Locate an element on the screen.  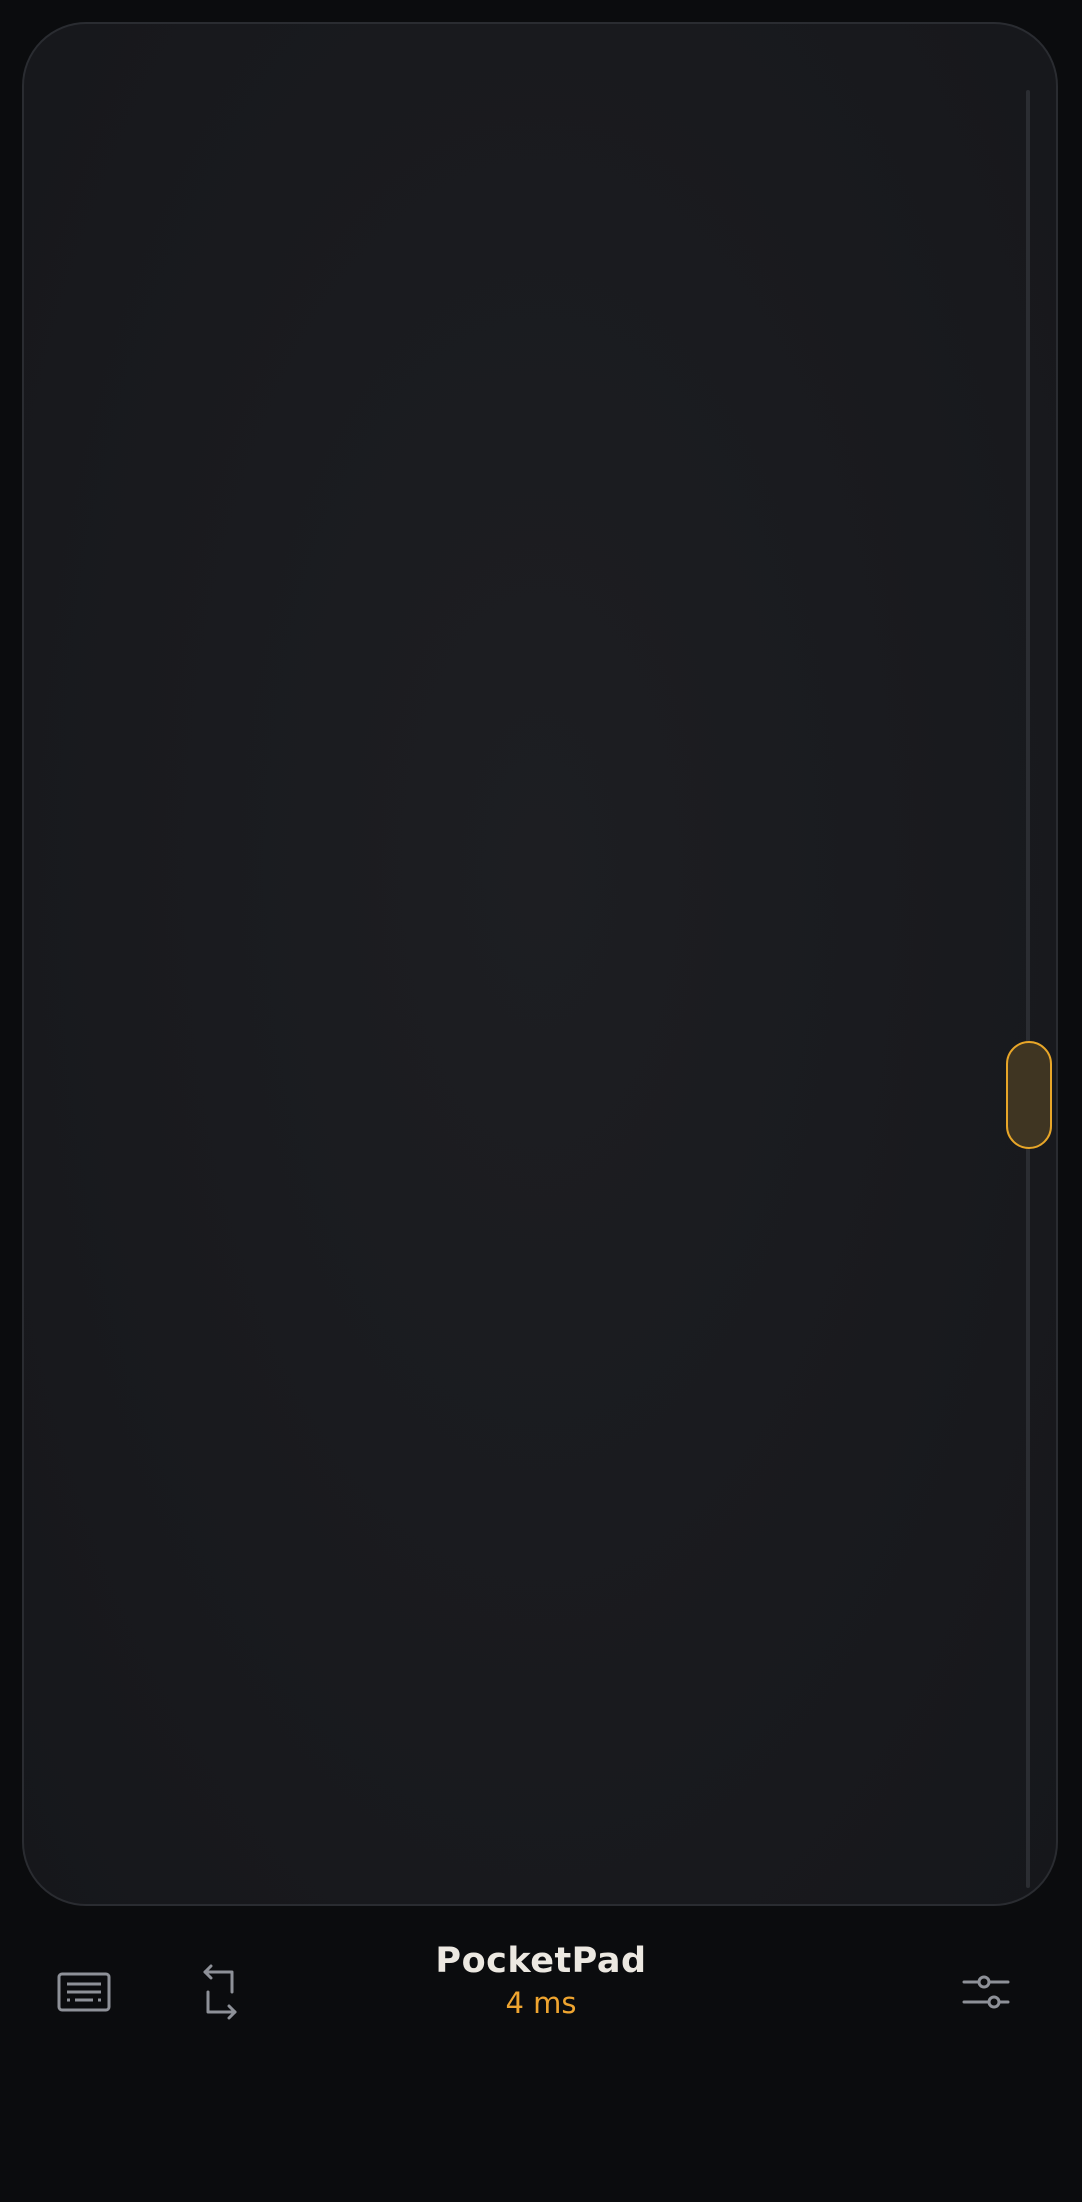
keyboard-icon is located at coordinates (84, 1992).